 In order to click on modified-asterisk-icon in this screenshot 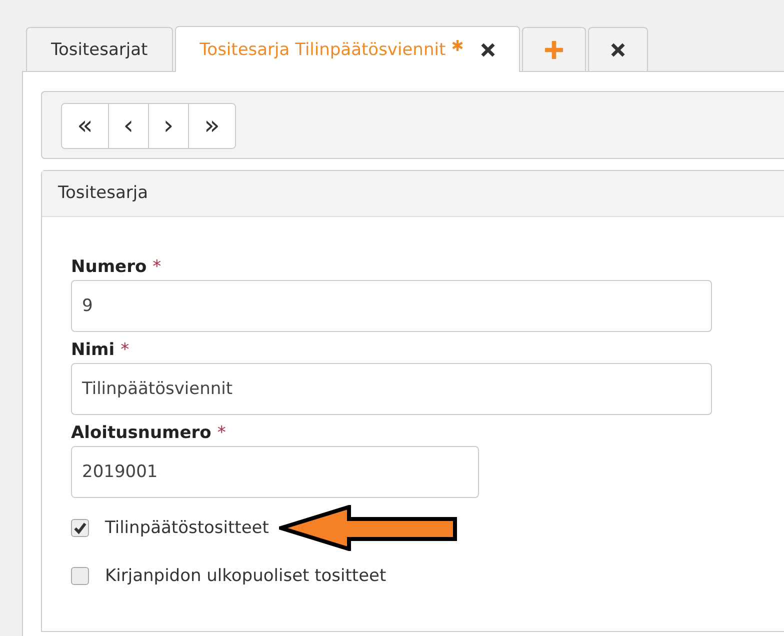, I will do `click(457, 45)`.